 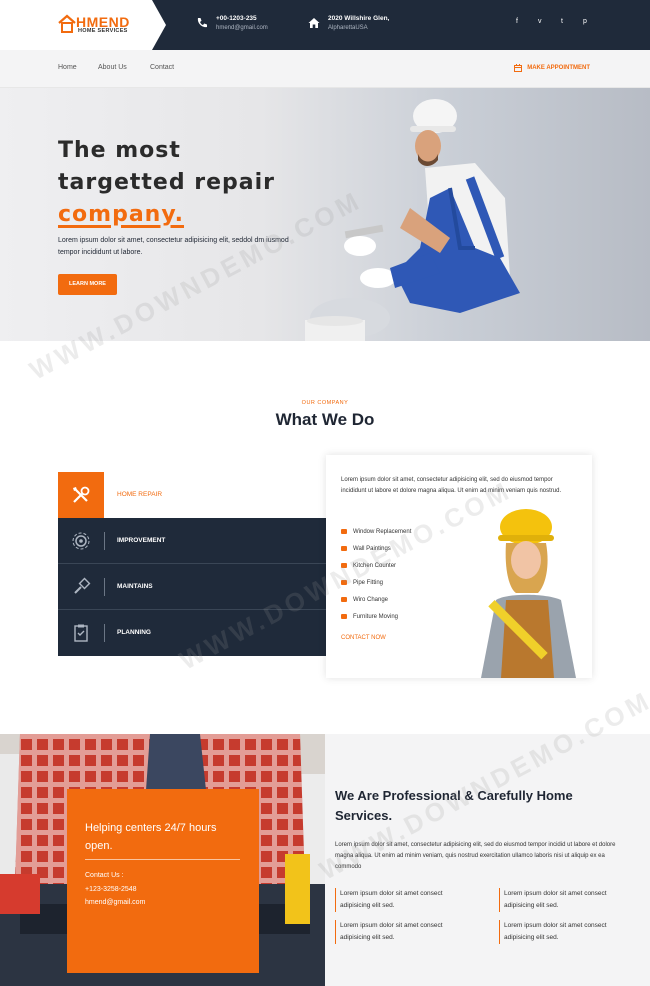 What do you see at coordinates (325, 403) in the screenshot?
I see `section-eyebrow: OUR COMPANY` at bounding box center [325, 403].